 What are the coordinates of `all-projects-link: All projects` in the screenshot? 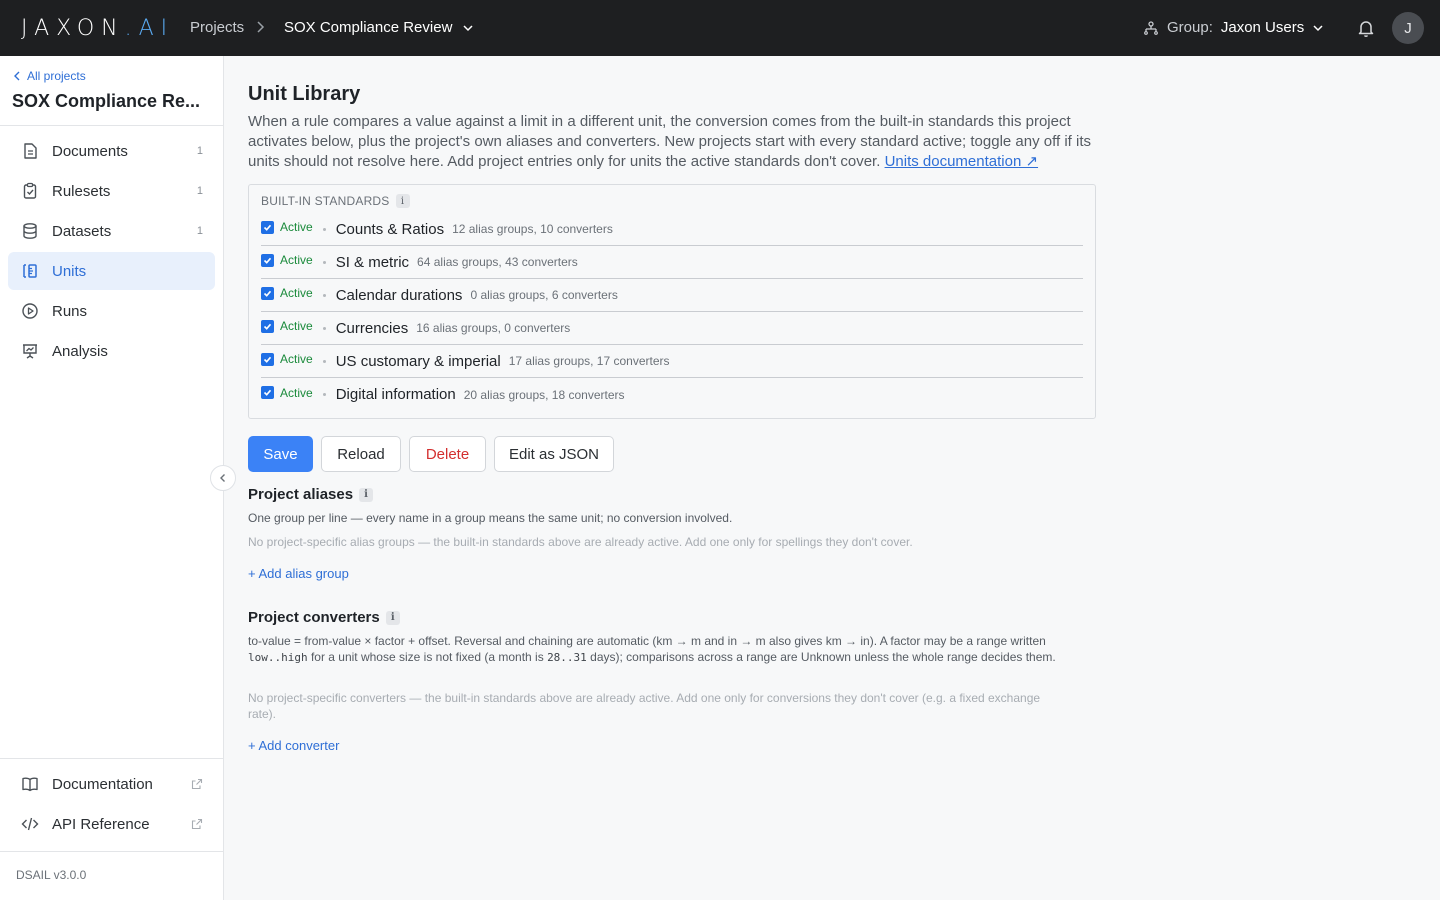 It's located at (49, 76).